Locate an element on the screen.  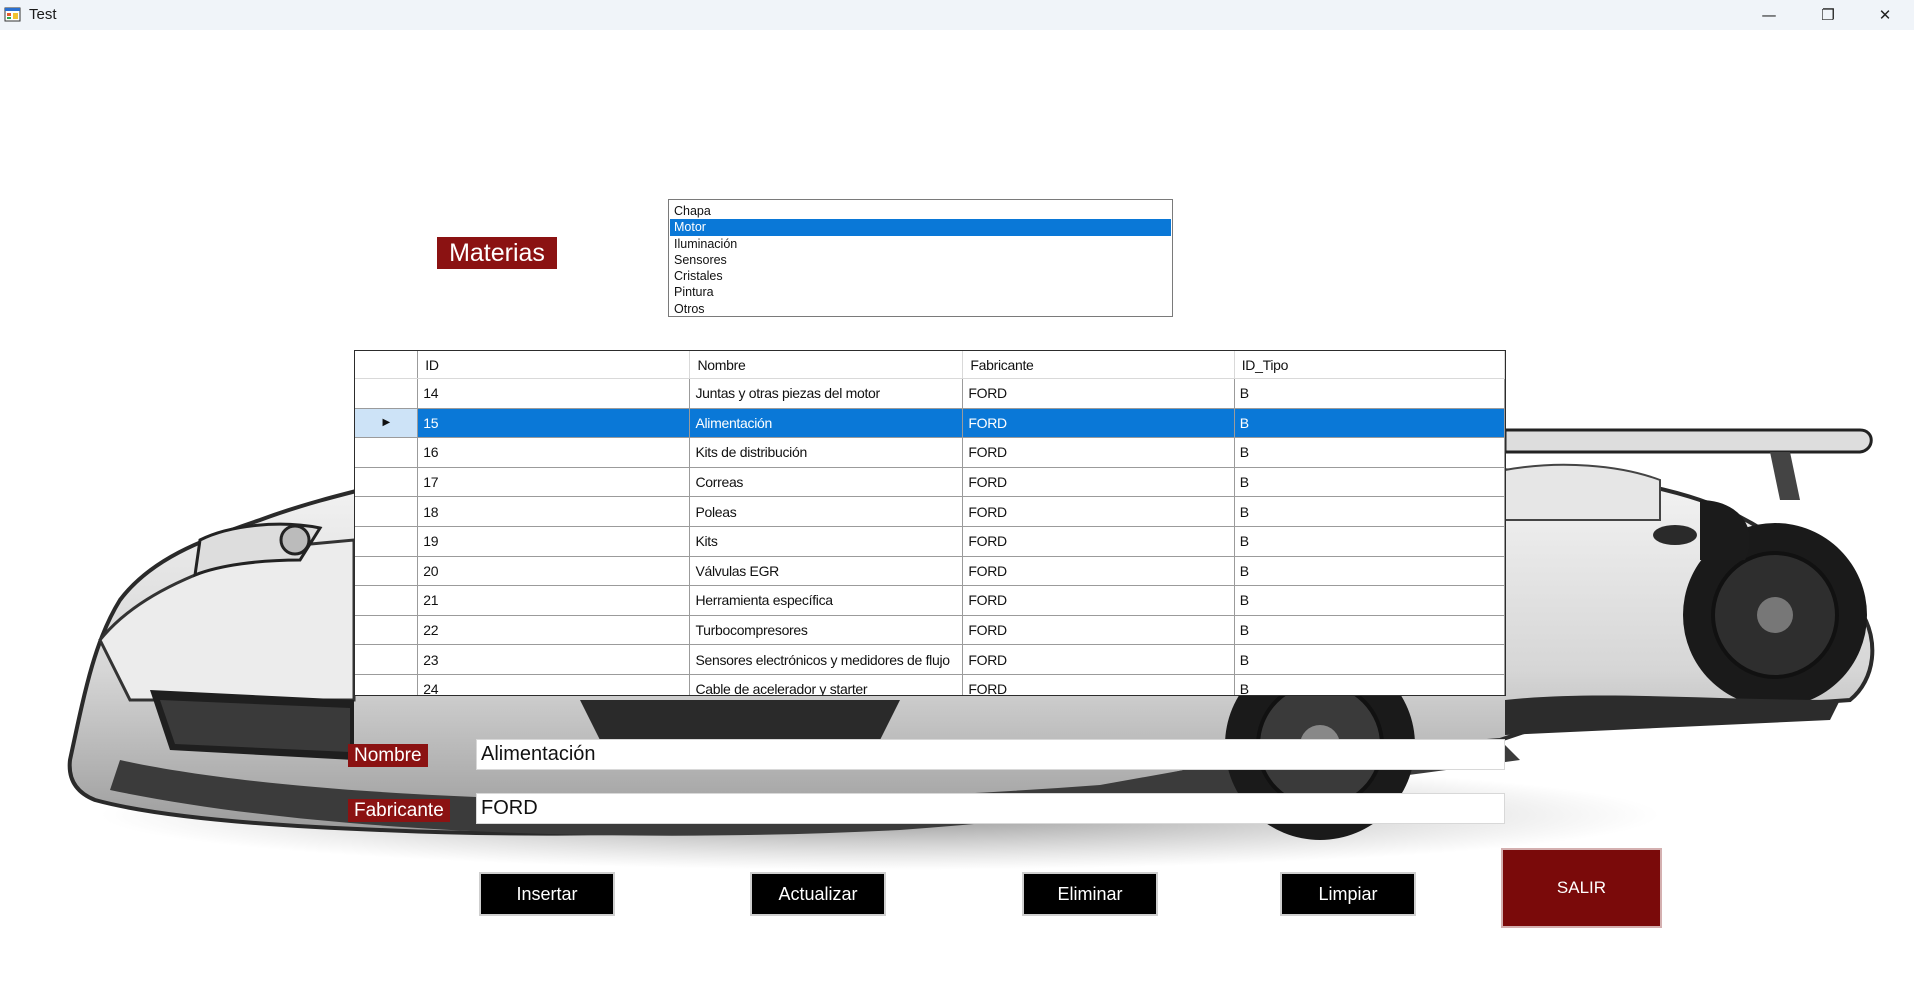
grid-row: ▶ 15 Alimentación FORD B is located at coordinates (930, 423).